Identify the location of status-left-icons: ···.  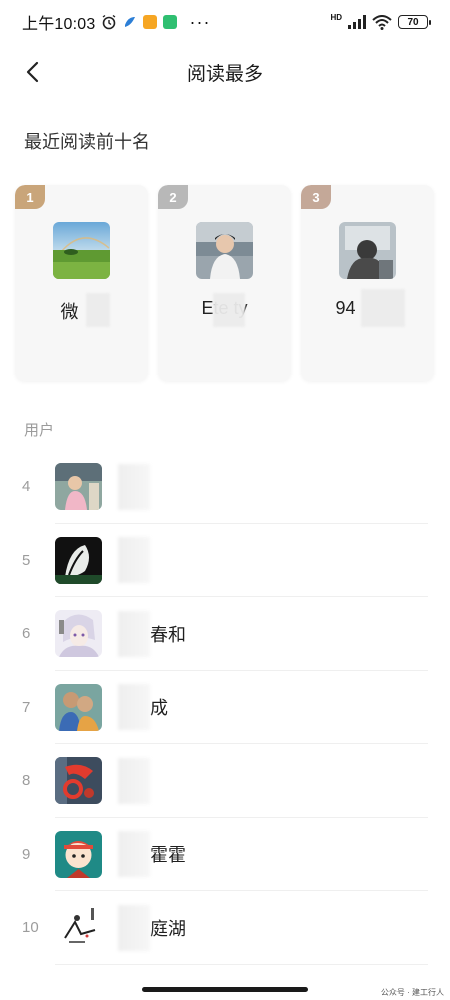
(155, 22).